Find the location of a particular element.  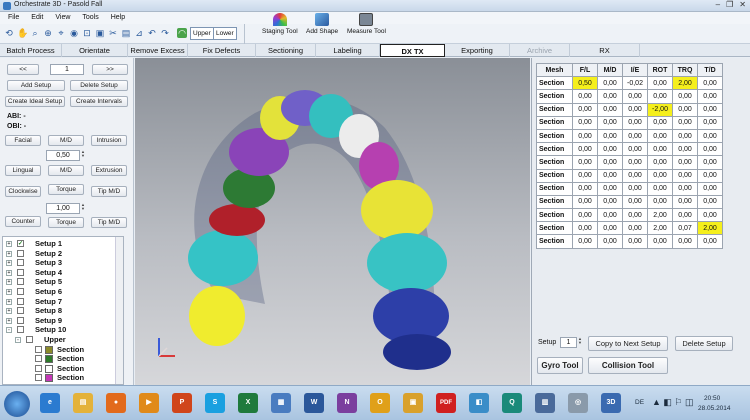

word-icon: W is located at coordinates (314, 403).